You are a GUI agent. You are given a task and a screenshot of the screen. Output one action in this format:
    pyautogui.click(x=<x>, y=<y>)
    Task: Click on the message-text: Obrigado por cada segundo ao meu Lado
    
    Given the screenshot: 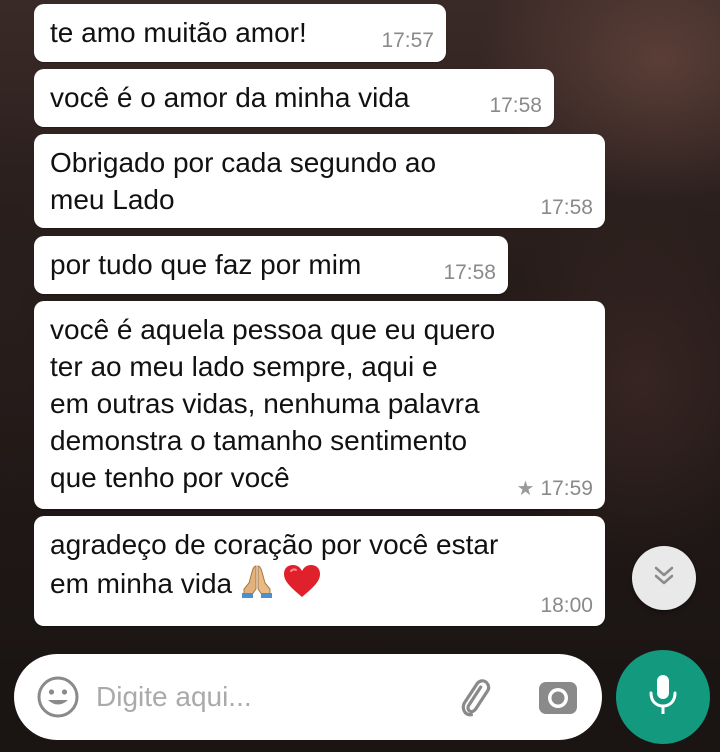 What is the action you would take?
    pyautogui.click(x=243, y=181)
    